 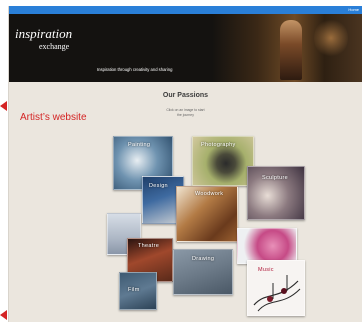 I want to click on tile-drawing: Drawing, so click(x=203, y=272).